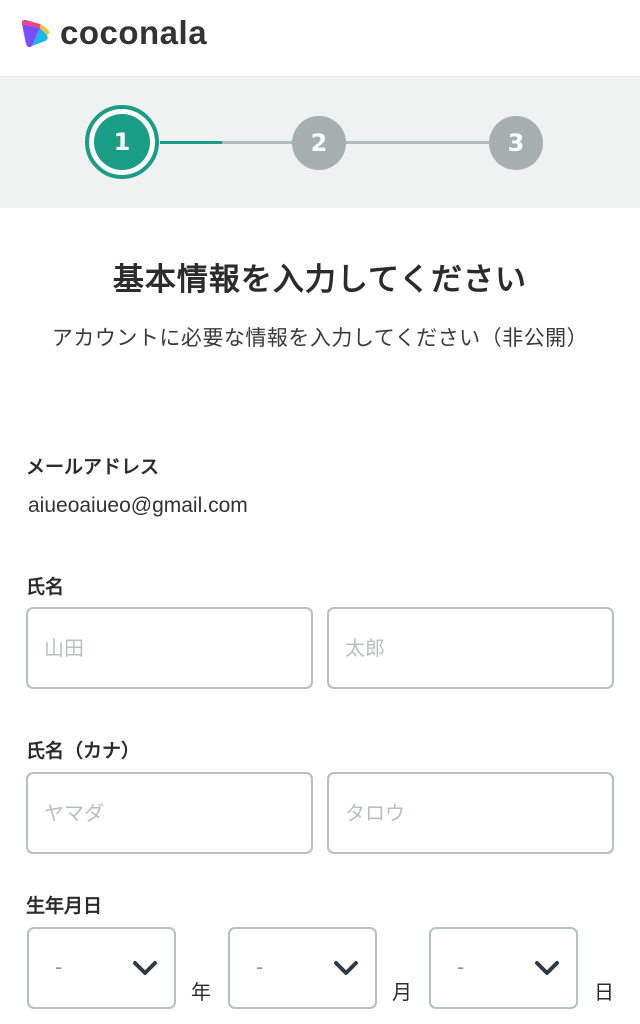 This screenshot has height=1024, width=640. Describe the element at coordinates (101, 968) in the screenshot. I see `birth-year-select: -` at that location.